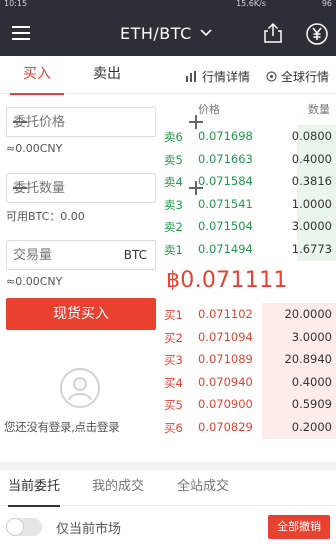 Image resolution: width=336 pixels, height=550 pixels. What do you see at coordinates (82, 427) in the screenshot?
I see `login-prompt: 您还没有登录,点击登录` at bounding box center [82, 427].